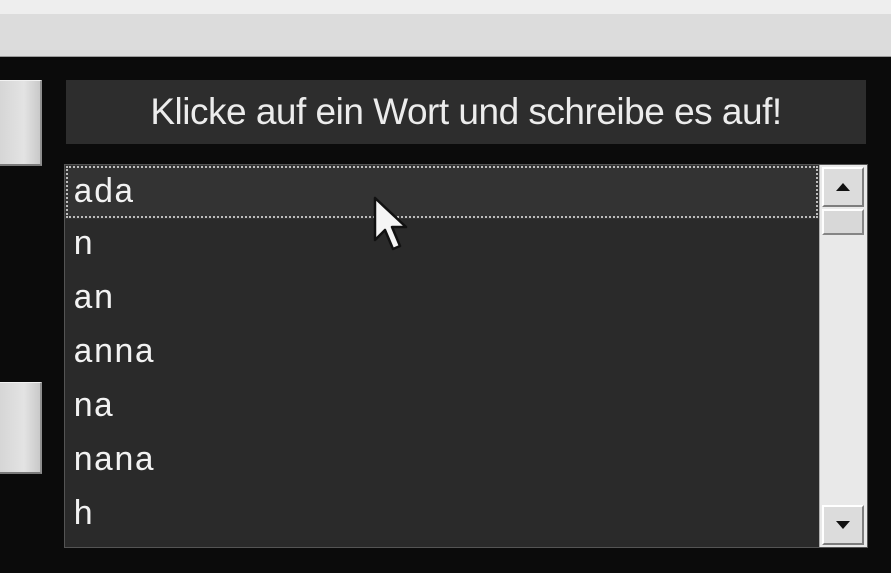  I want to click on scroll-up-button, so click(843, 187).